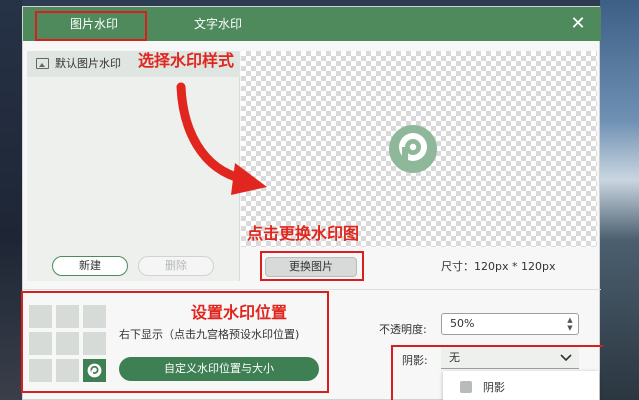  What do you see at coordinates (510, 324) in the screenshot?
I see `opacity-stepper: 50% ▲ ▼` at bounding box center [510, 324].